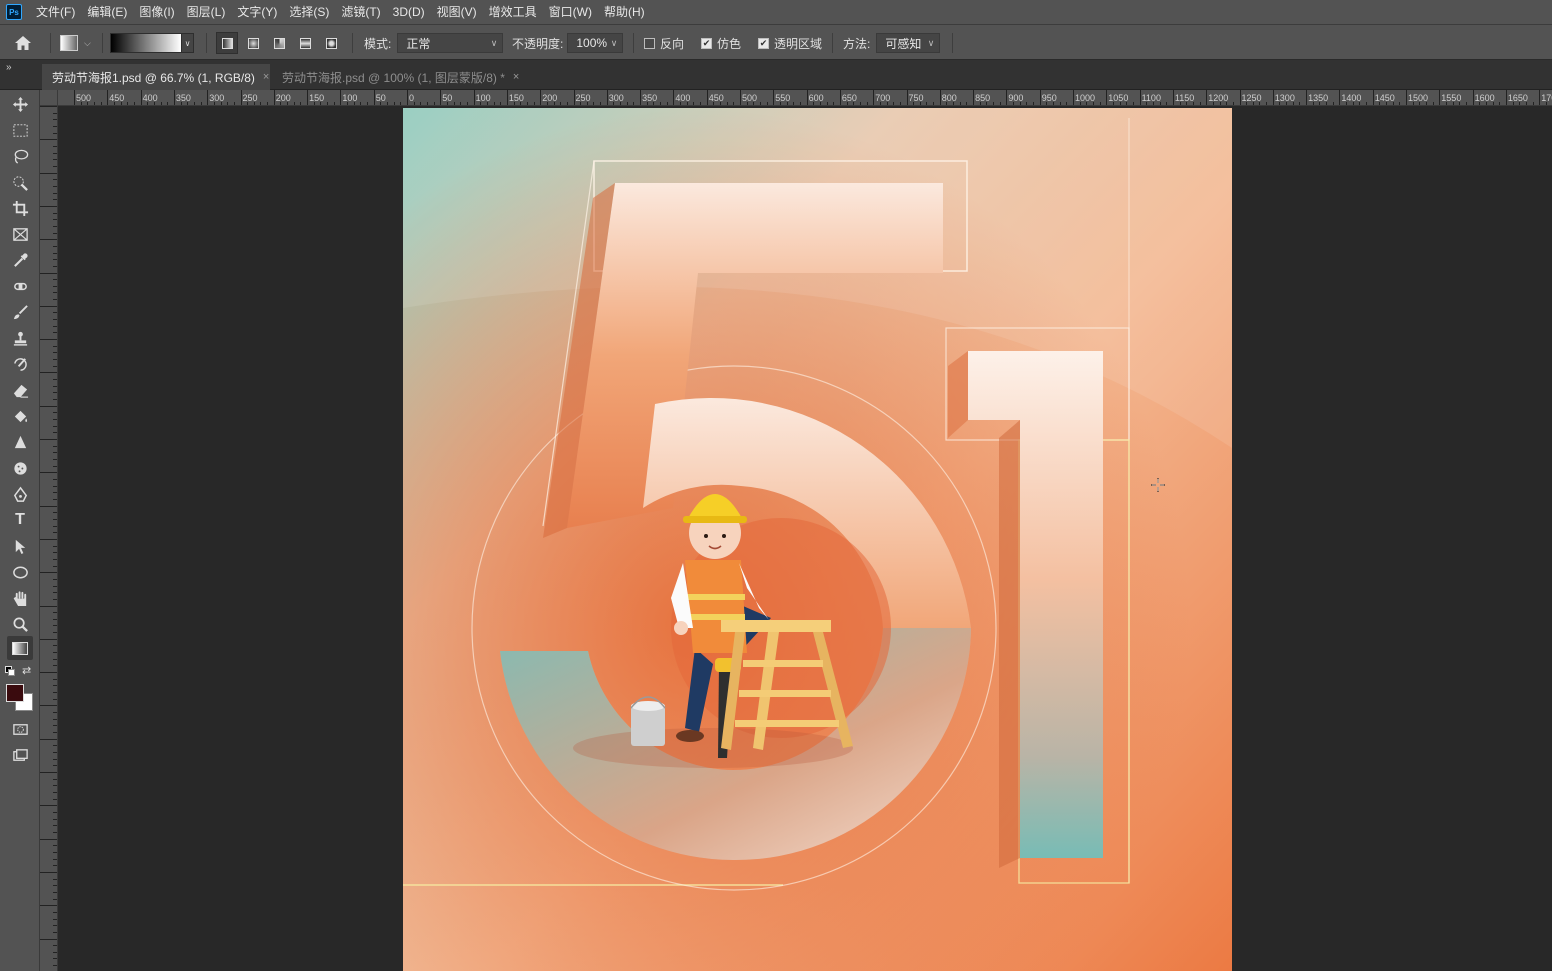  Describe the element at coordinates (305, 43) in the screenshot. I see `reflected-gradient-button` at that location.